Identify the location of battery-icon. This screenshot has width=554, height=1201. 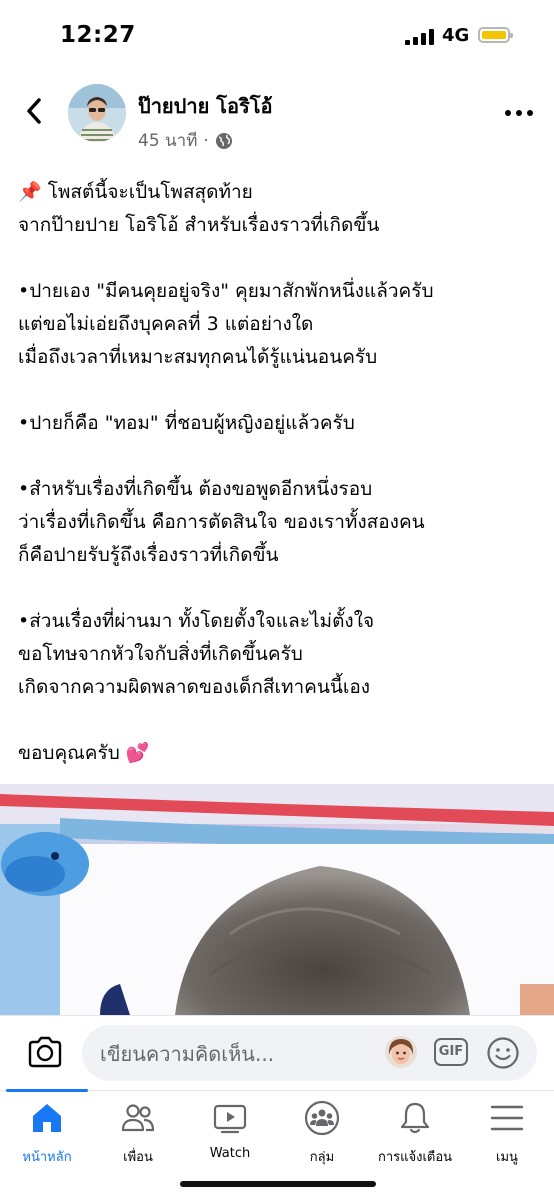
(495, 35).